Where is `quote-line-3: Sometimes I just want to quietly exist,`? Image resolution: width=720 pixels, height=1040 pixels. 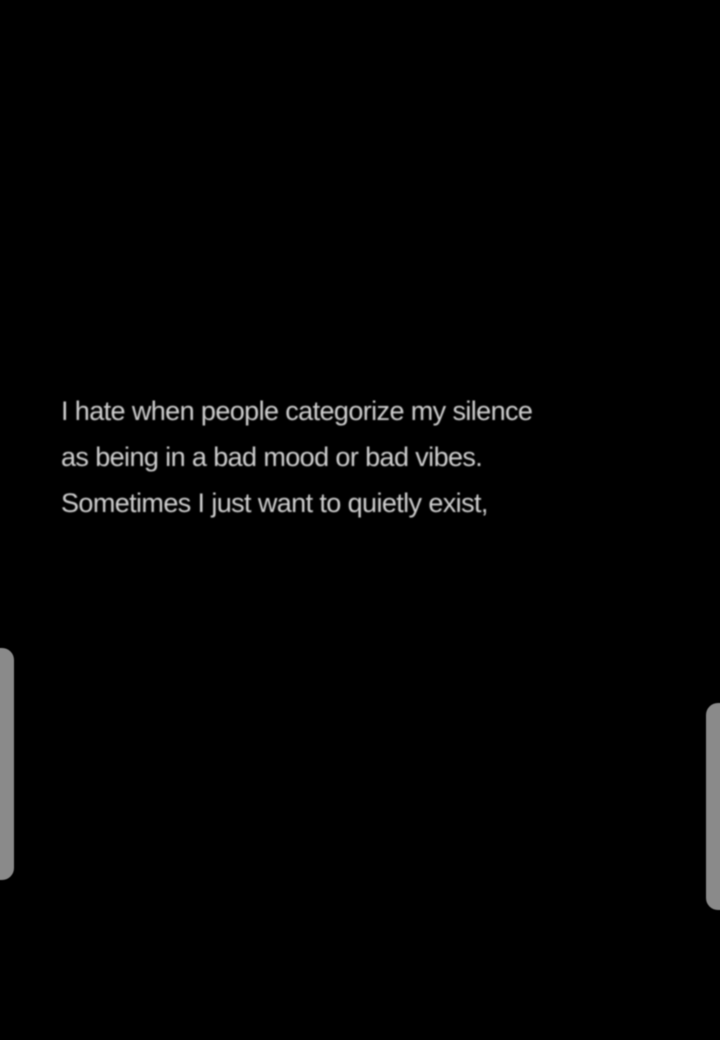 quote-line-3: Sometimes I just want to quietly exist, is located at coordinates (274, 503).